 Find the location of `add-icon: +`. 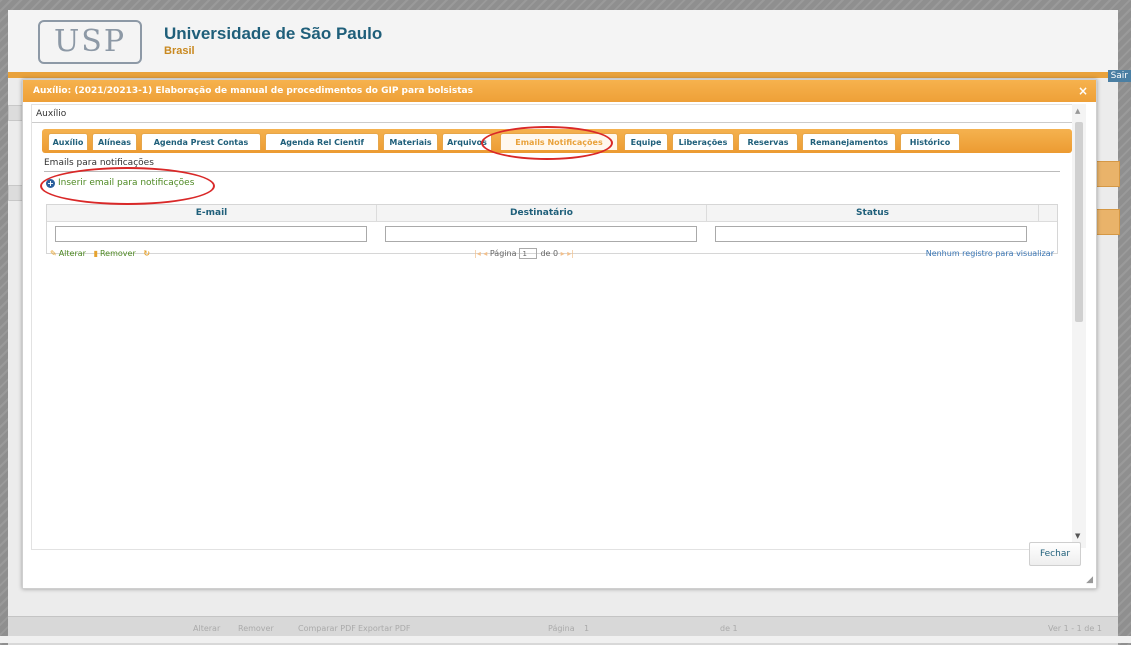

add-icon: + is located at coordinates (50, 183).